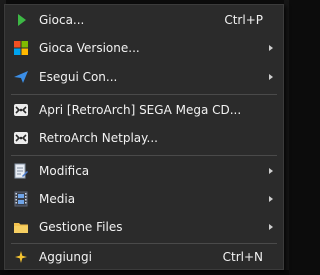 The height and width of the screenshot is (275, 320). What do you see at coordinates (21, 227) in the screenshot?
I see `folder-icon` at bounding box center [21, 227].